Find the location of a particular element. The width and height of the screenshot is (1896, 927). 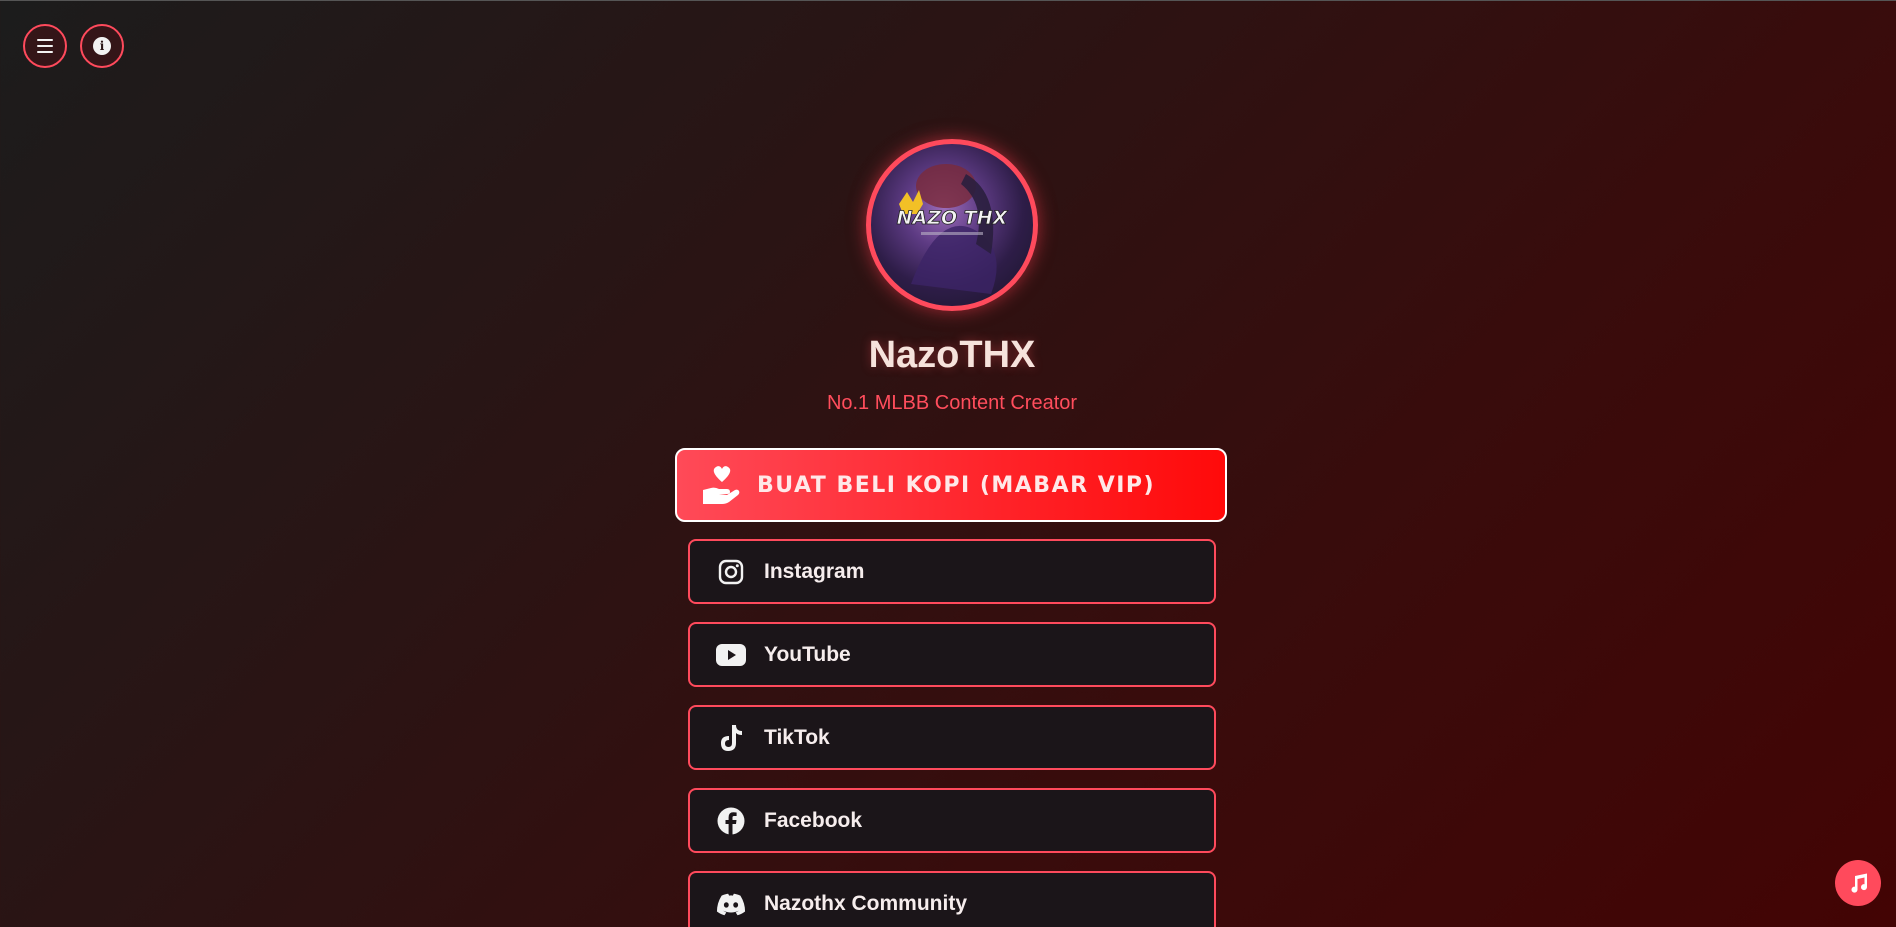

music-toggle-button is located at coordinates (1858, 883).